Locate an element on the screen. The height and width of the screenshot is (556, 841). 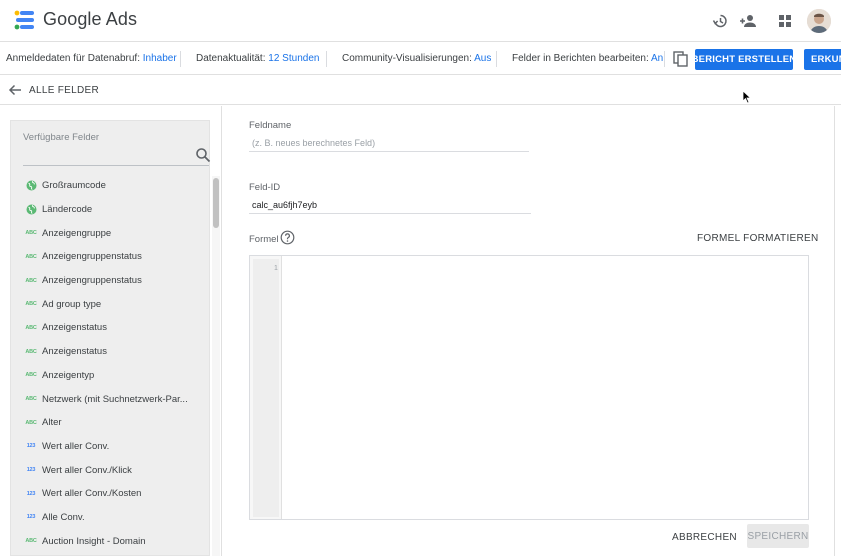
app-header: Google Ads is located at coordinates (420, 21).